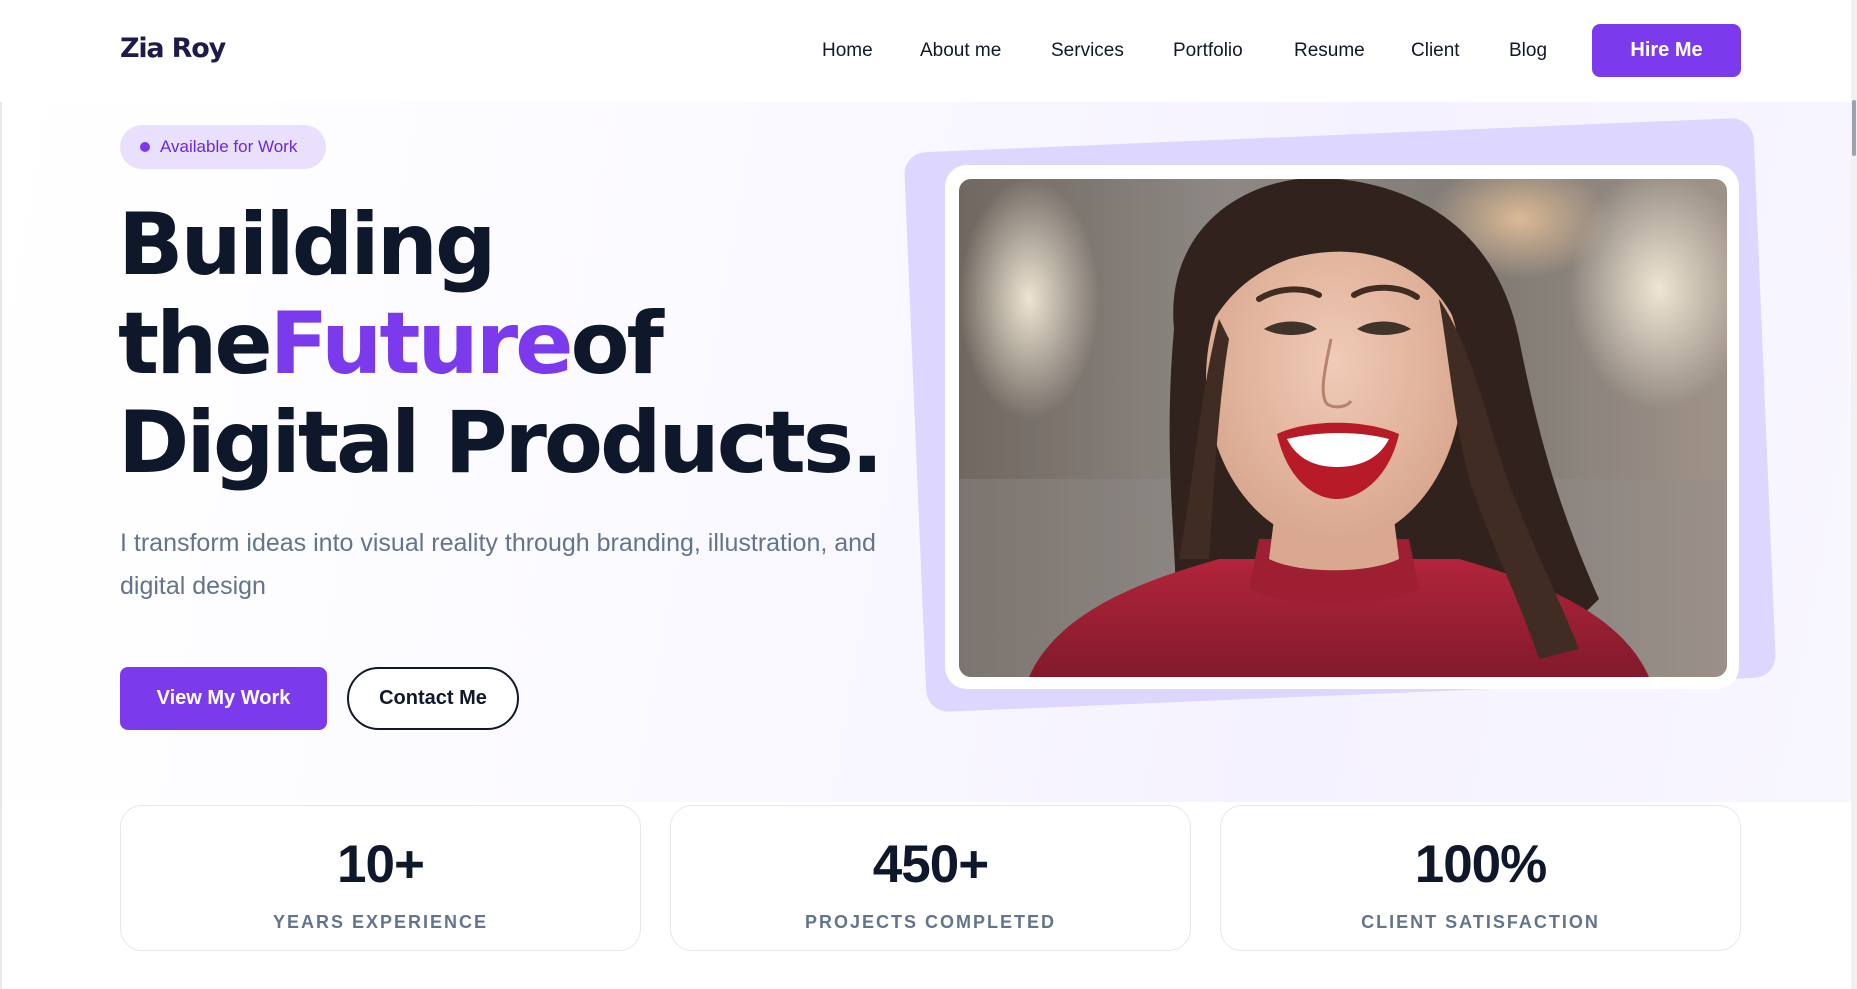 This screenshot has height=989, width=1857. What do you see at coordinates (1480, 922) in the screenshot?
I see `stat-label: CLIENT SATISFACTION` at bounding box center [1480, 922].